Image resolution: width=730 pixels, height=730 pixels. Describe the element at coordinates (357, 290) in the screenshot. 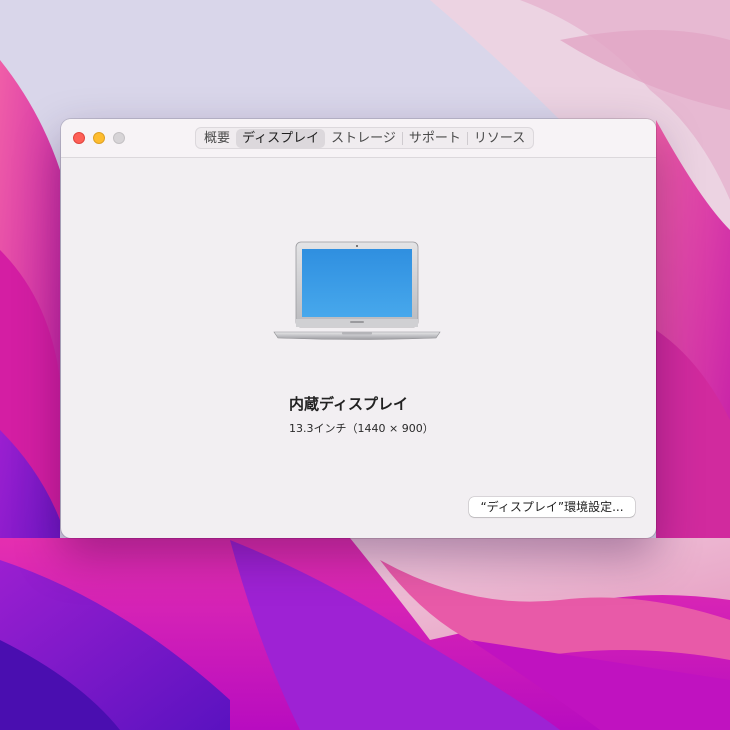

I see `macbook-air-icon` at that location.